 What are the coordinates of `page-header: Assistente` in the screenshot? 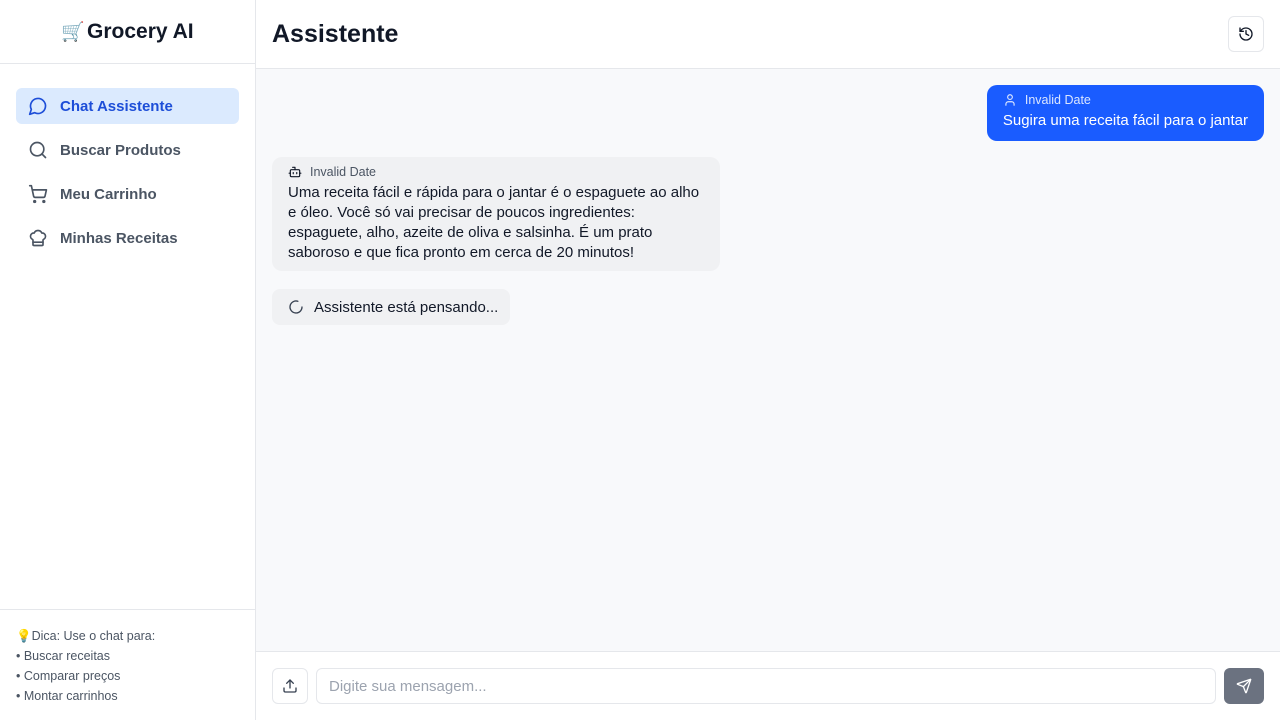 It's located at (768, 34).